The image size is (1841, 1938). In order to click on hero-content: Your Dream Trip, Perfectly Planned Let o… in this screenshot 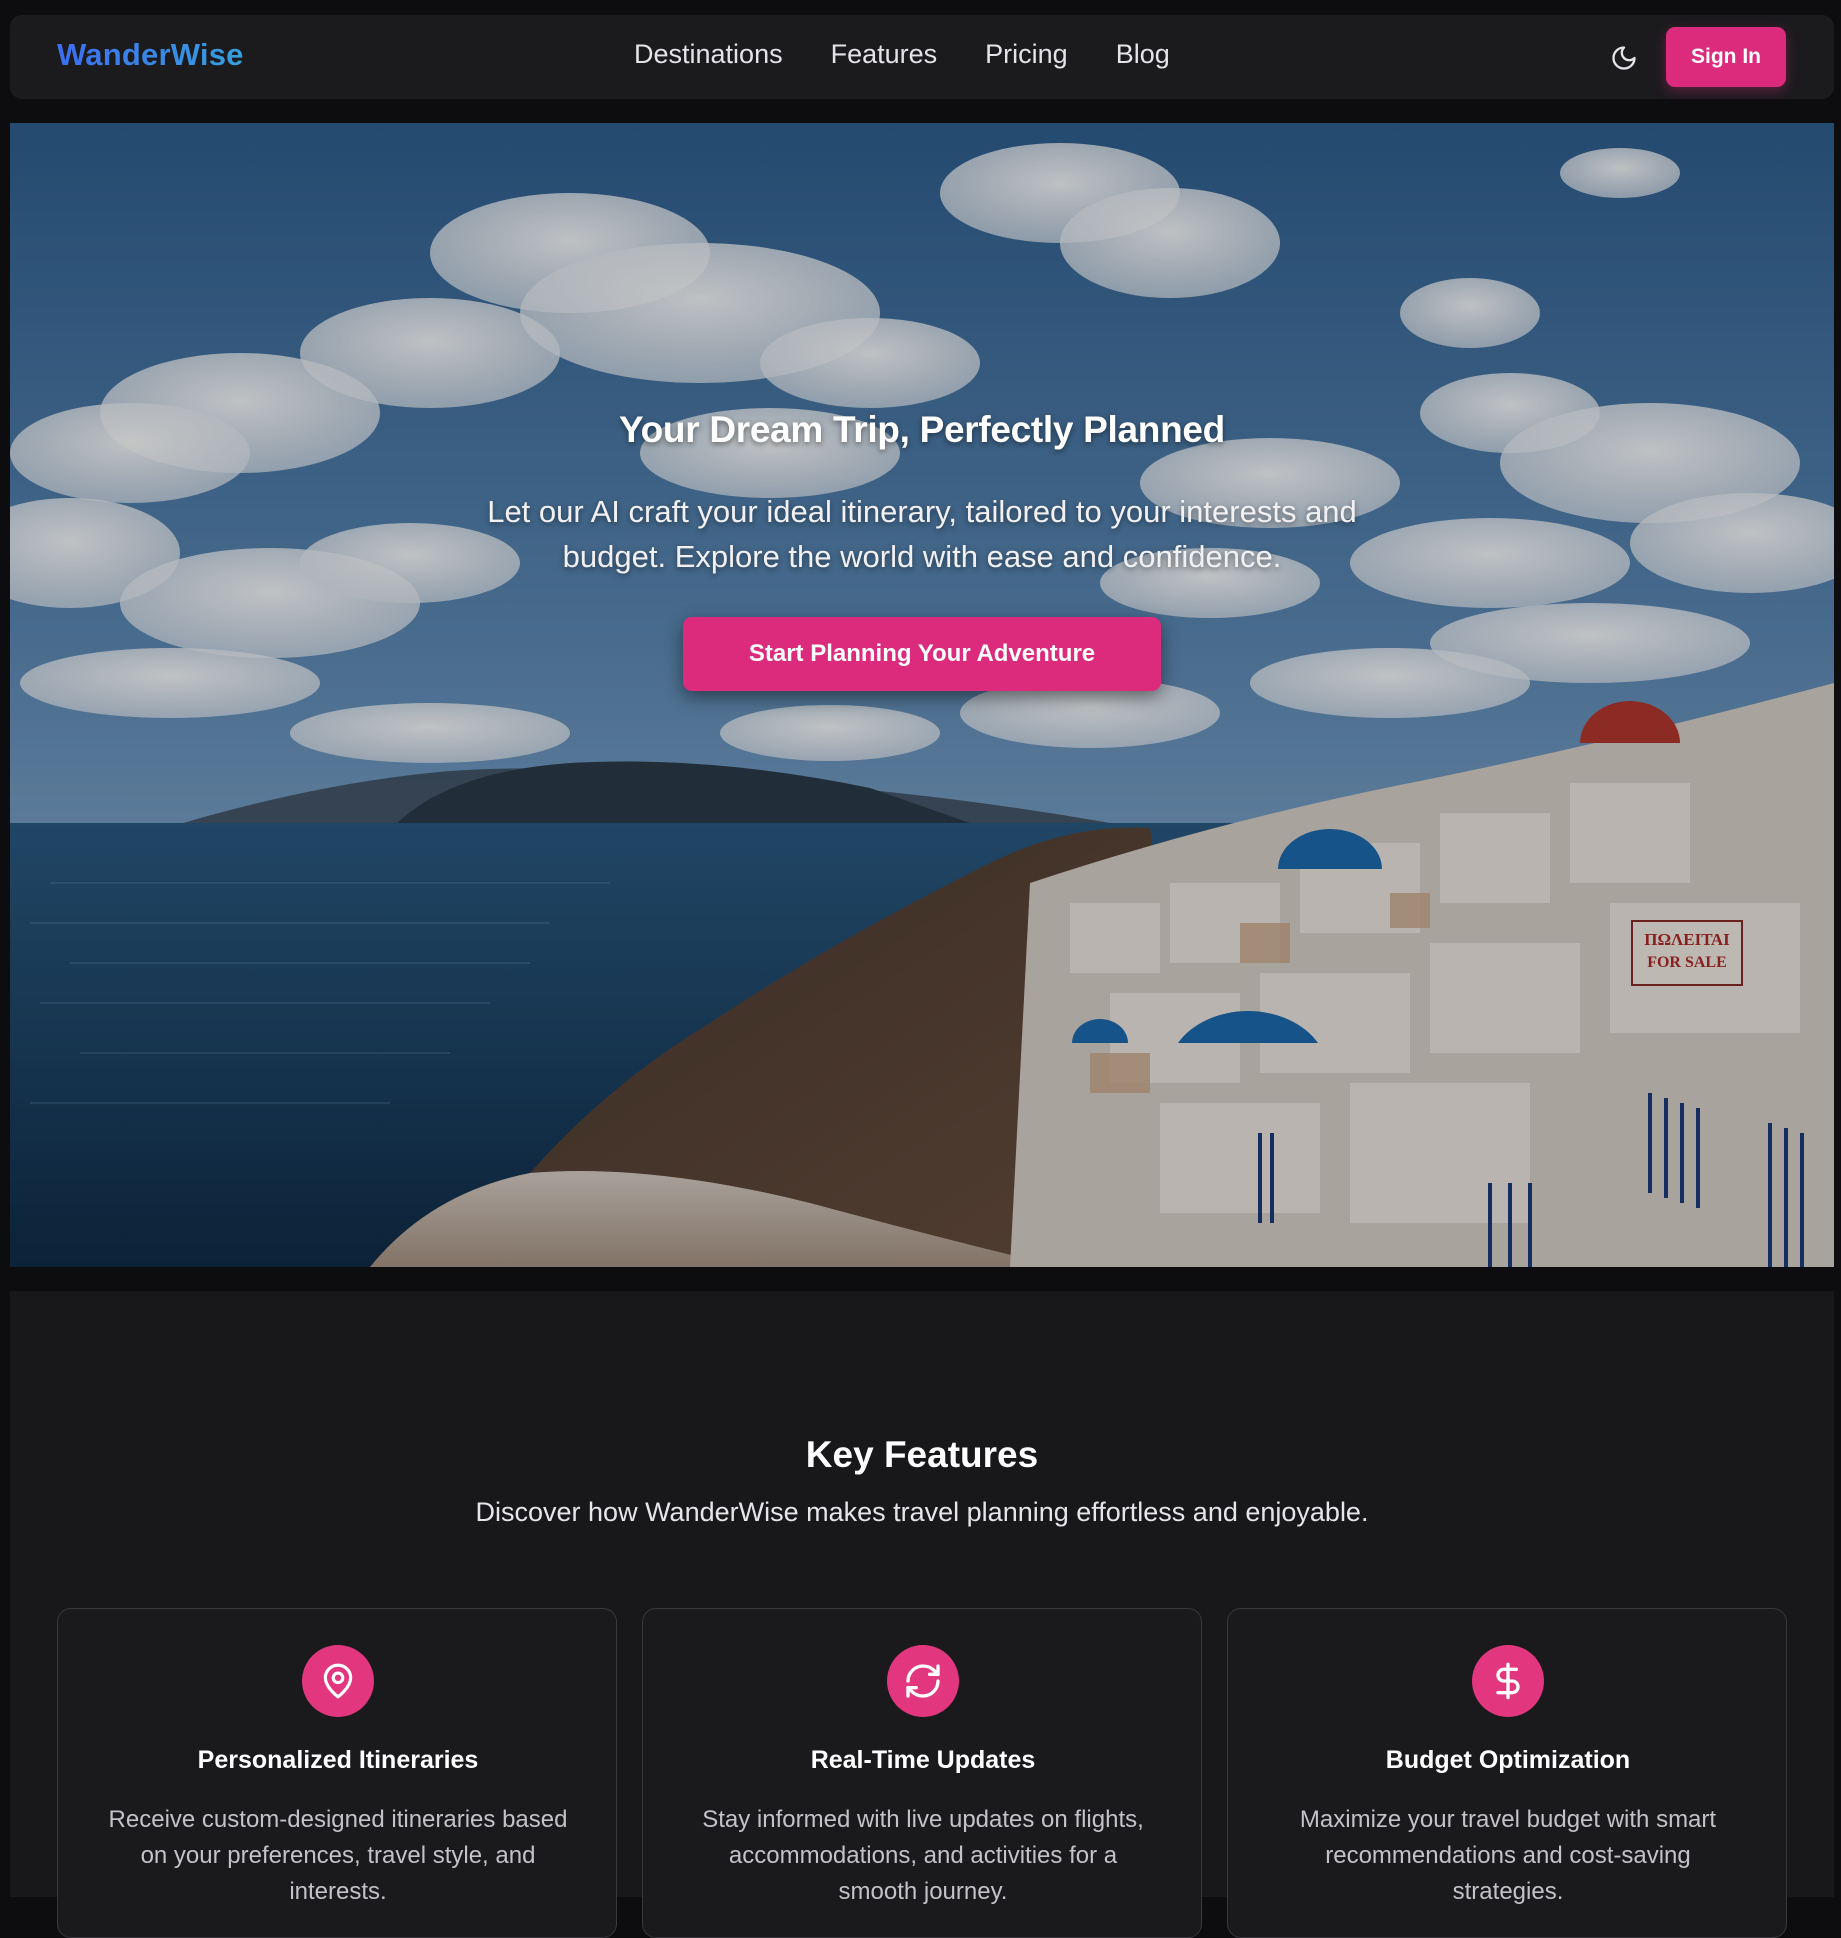, I will do `click(922, 550)`.